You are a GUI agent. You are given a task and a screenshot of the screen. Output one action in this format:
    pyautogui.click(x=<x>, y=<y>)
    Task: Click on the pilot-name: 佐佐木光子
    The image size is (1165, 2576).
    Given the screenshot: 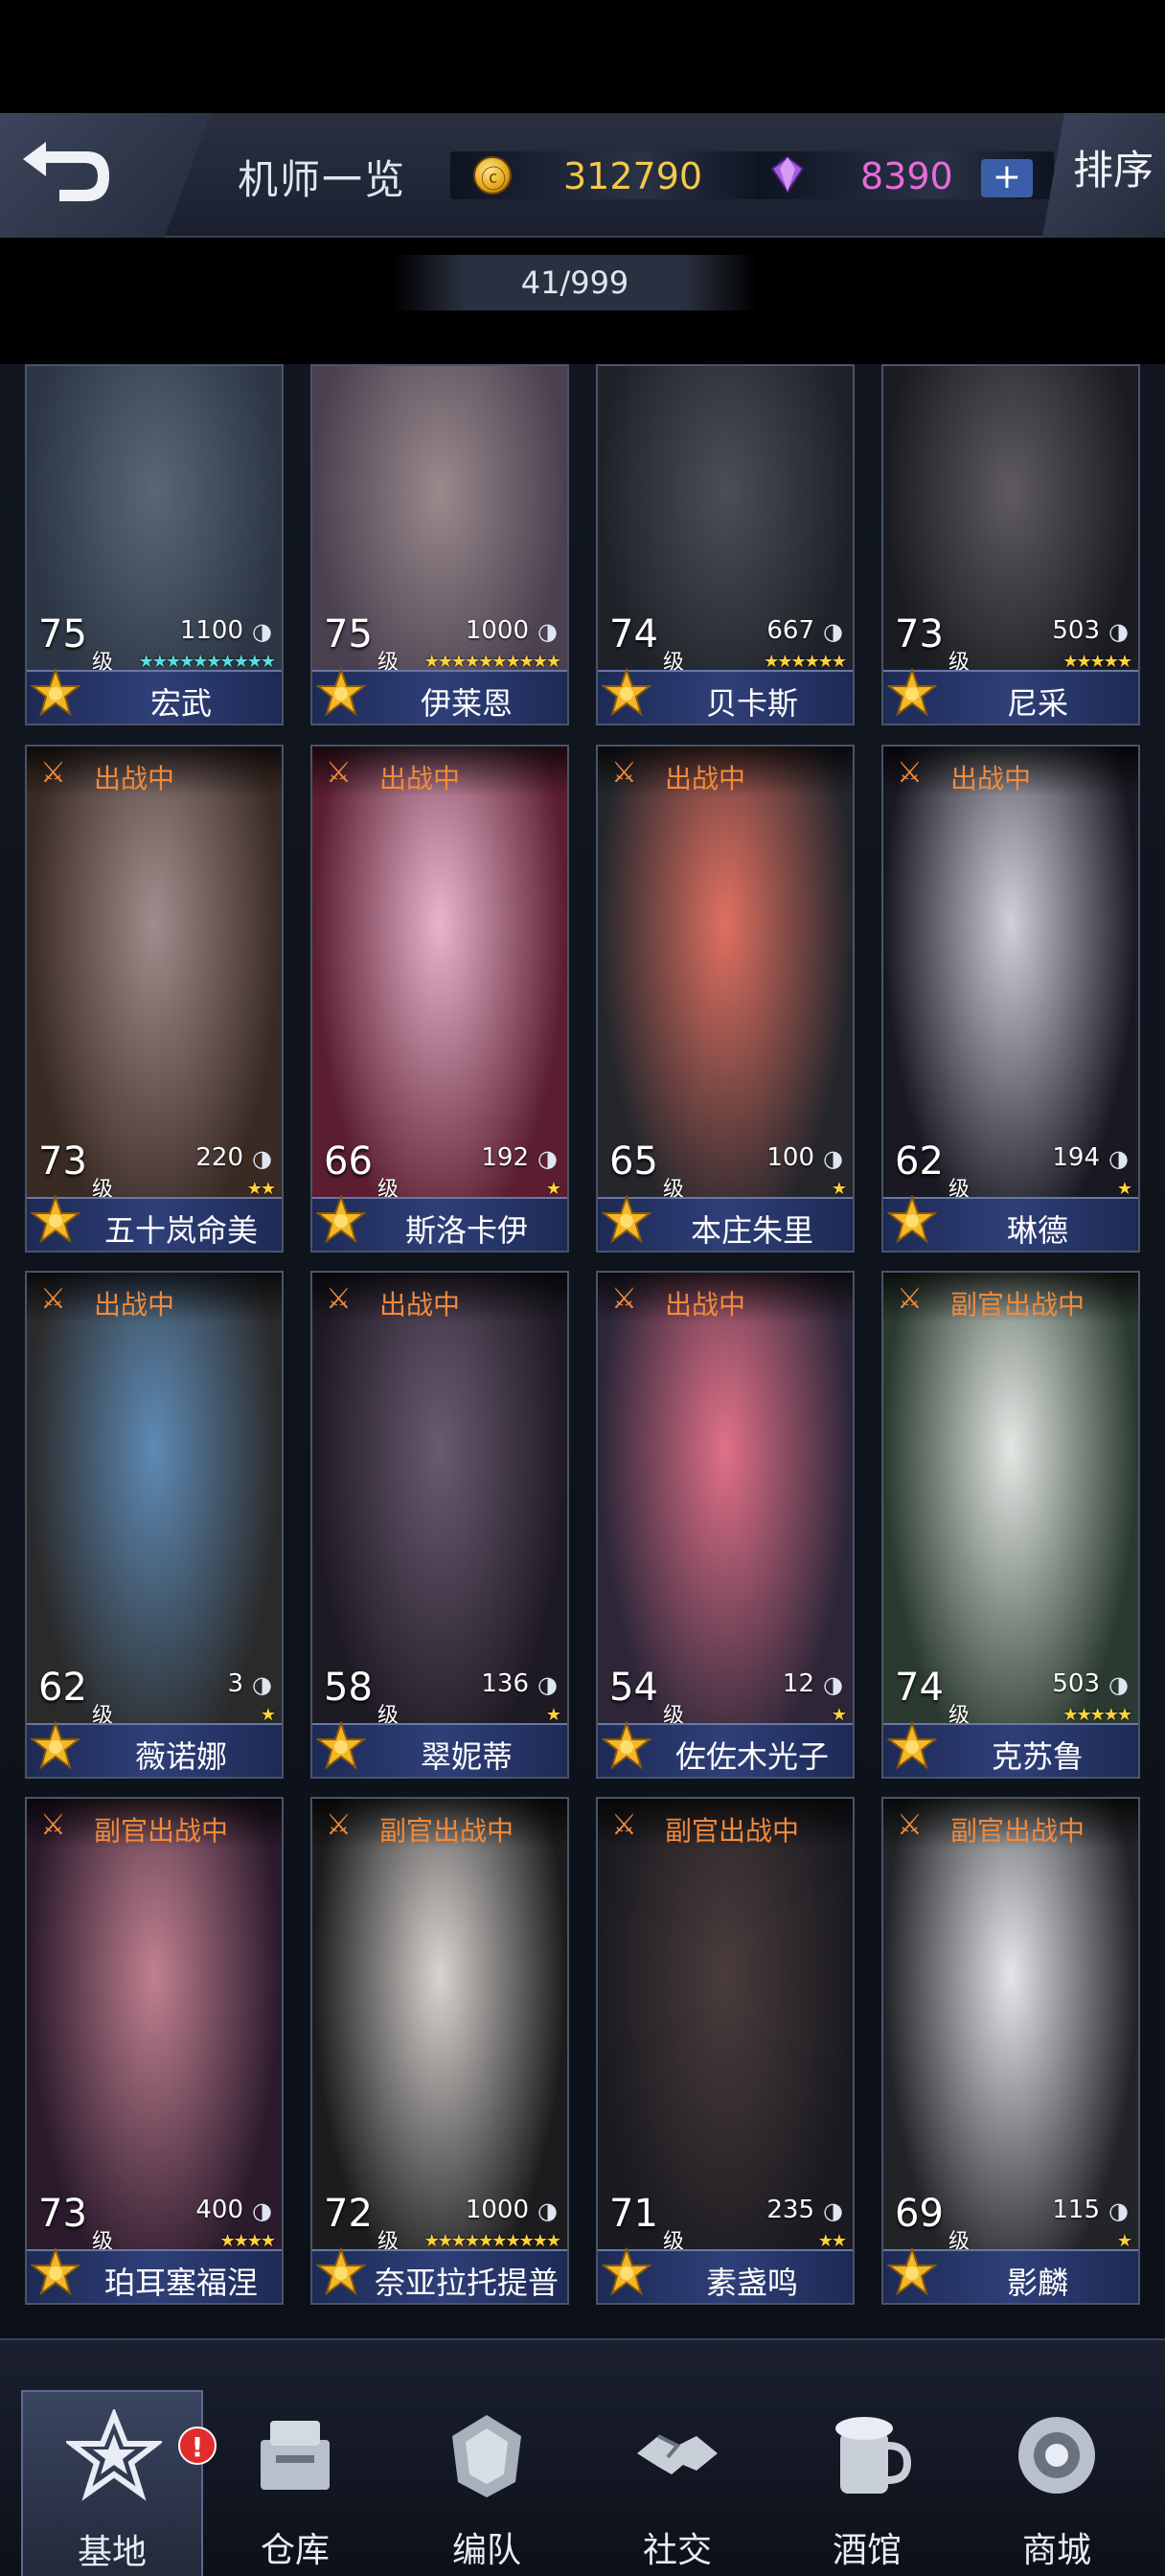 What is the action you would take?
    pyautogui.click(x=751, y=1756)
    